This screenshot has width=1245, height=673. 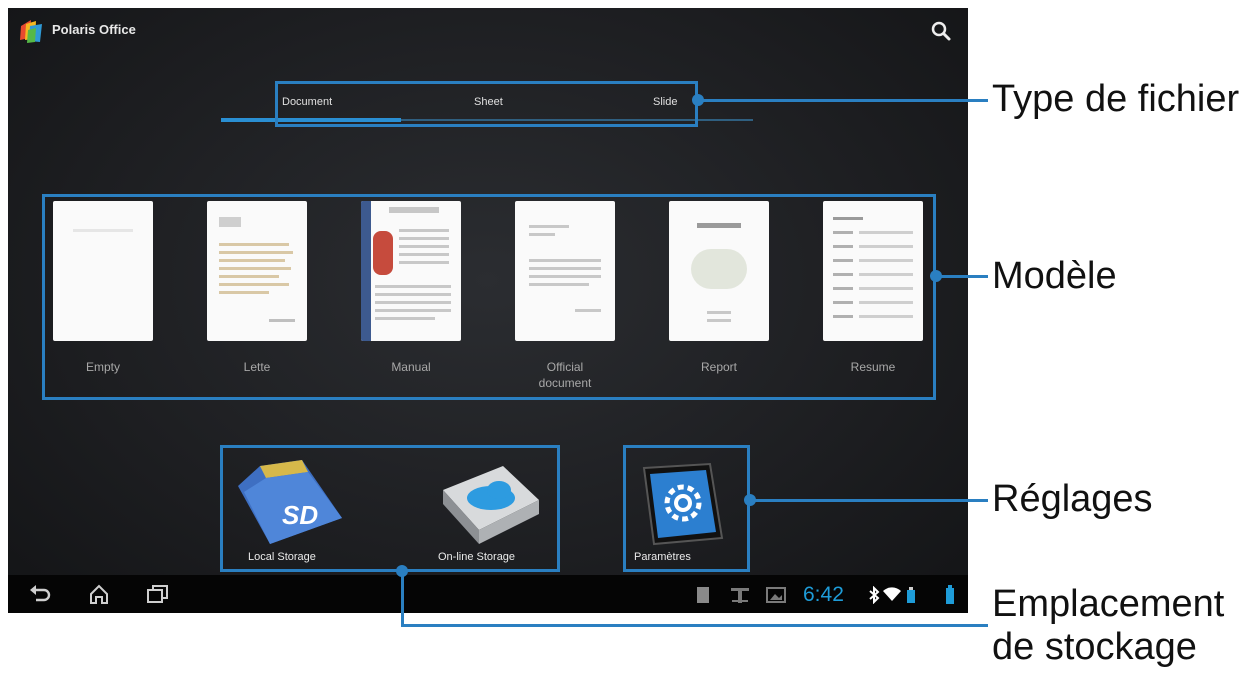 I want to click on callout-file-type: Type de fichier, so click(x=1116, y=99).